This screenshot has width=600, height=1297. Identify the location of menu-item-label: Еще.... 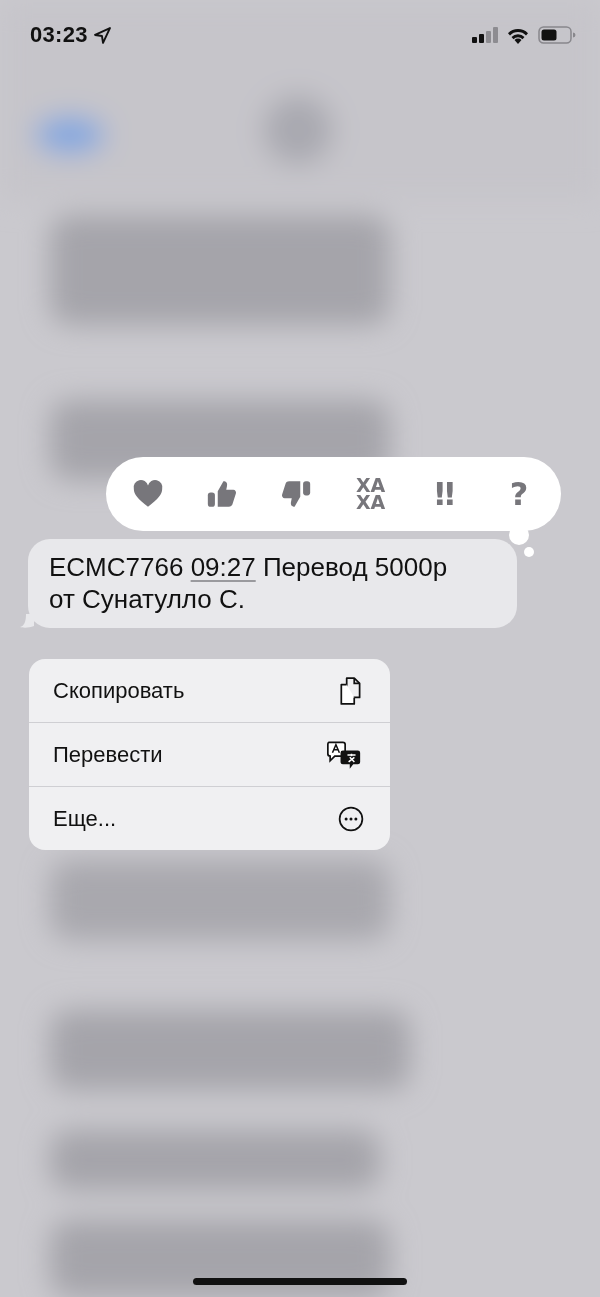
(85, 818).